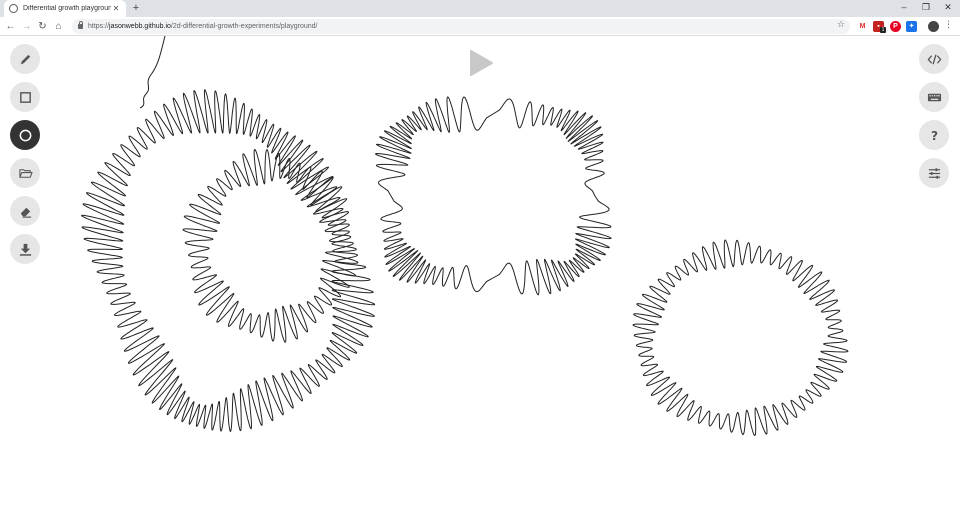  I want to click on browser-menu-icon: ⋮, so click(948, 24).